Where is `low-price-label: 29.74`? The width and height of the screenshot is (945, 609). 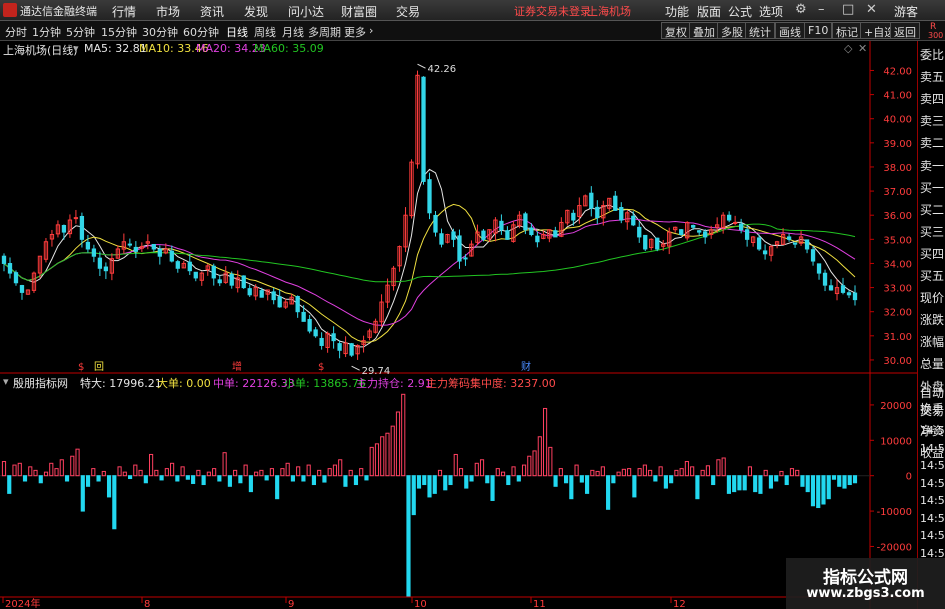
low-price-label: 29.74 is located at coordinates (376, 371).